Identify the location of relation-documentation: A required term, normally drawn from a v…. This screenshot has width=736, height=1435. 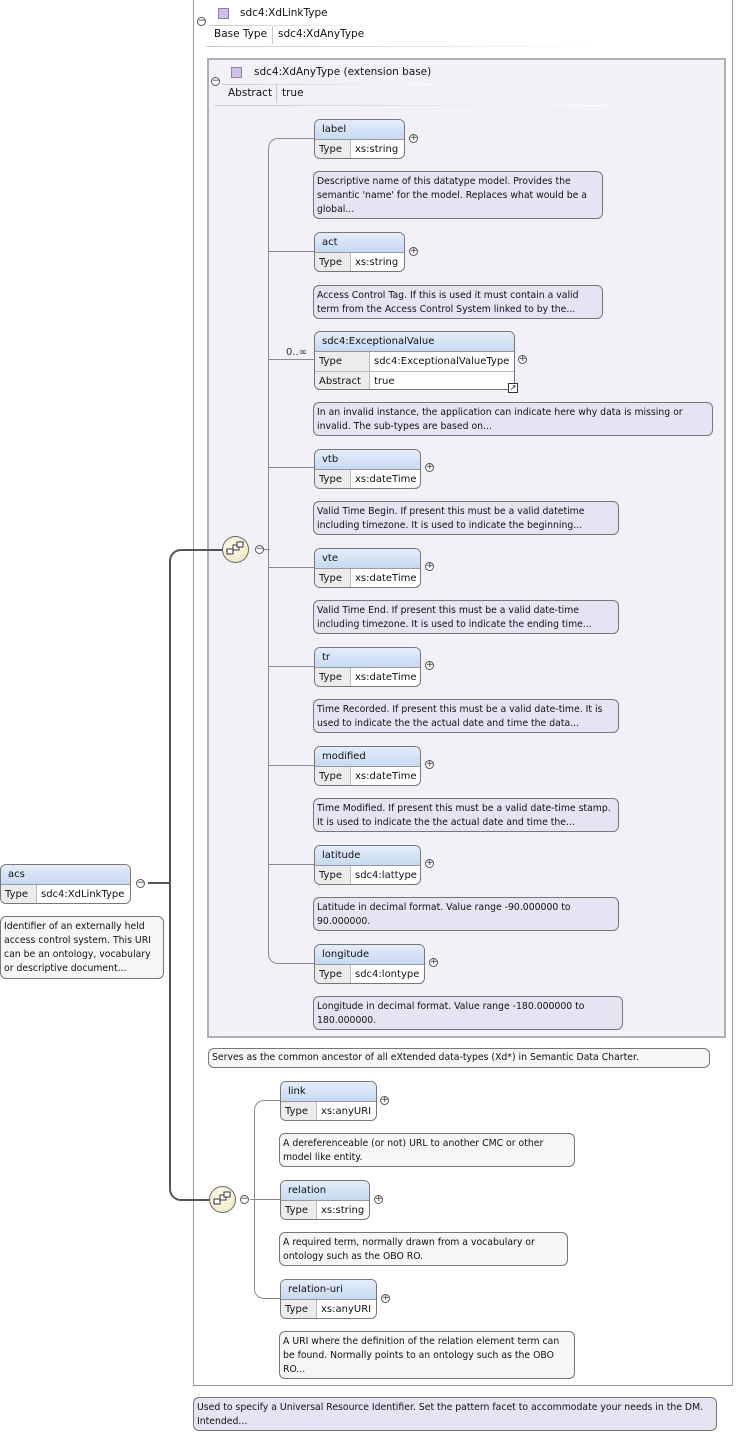
(423, 1249).